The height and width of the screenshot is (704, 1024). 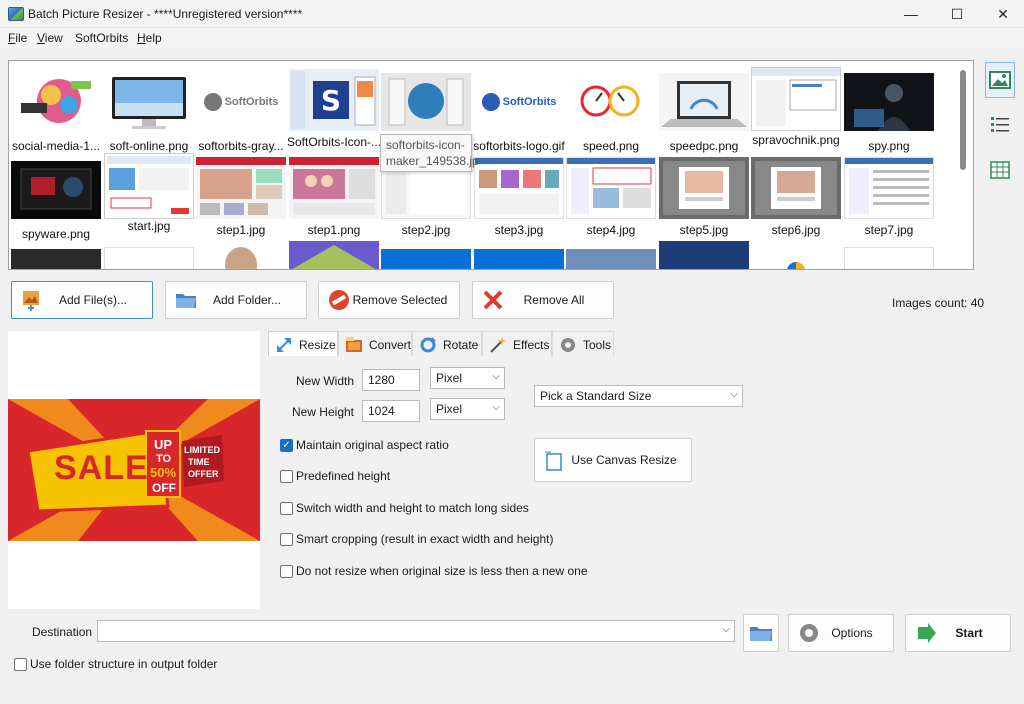 I want to click on promo-percent-text: 50%, so click(x=163, y=472).